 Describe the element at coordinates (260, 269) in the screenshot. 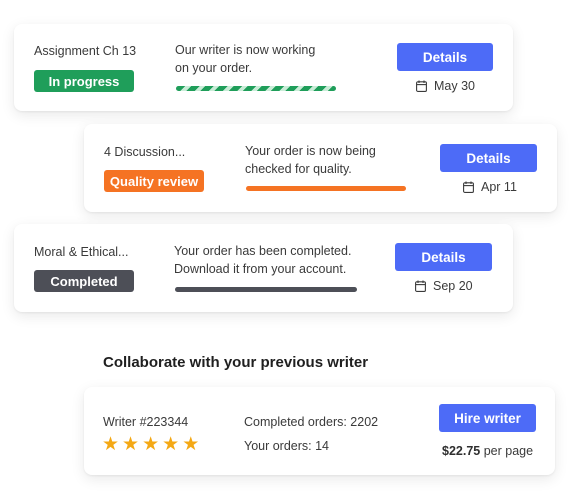

I see `order-message-line: Download it from your account.` at that location.